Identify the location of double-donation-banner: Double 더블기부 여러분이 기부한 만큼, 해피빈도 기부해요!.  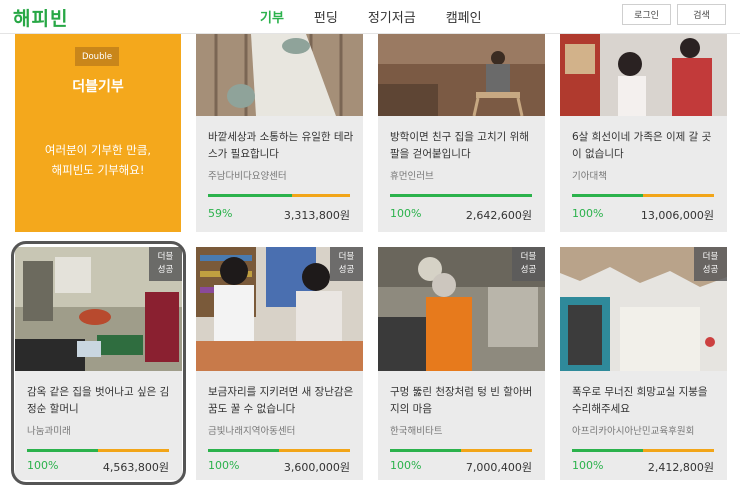
(98, 133).